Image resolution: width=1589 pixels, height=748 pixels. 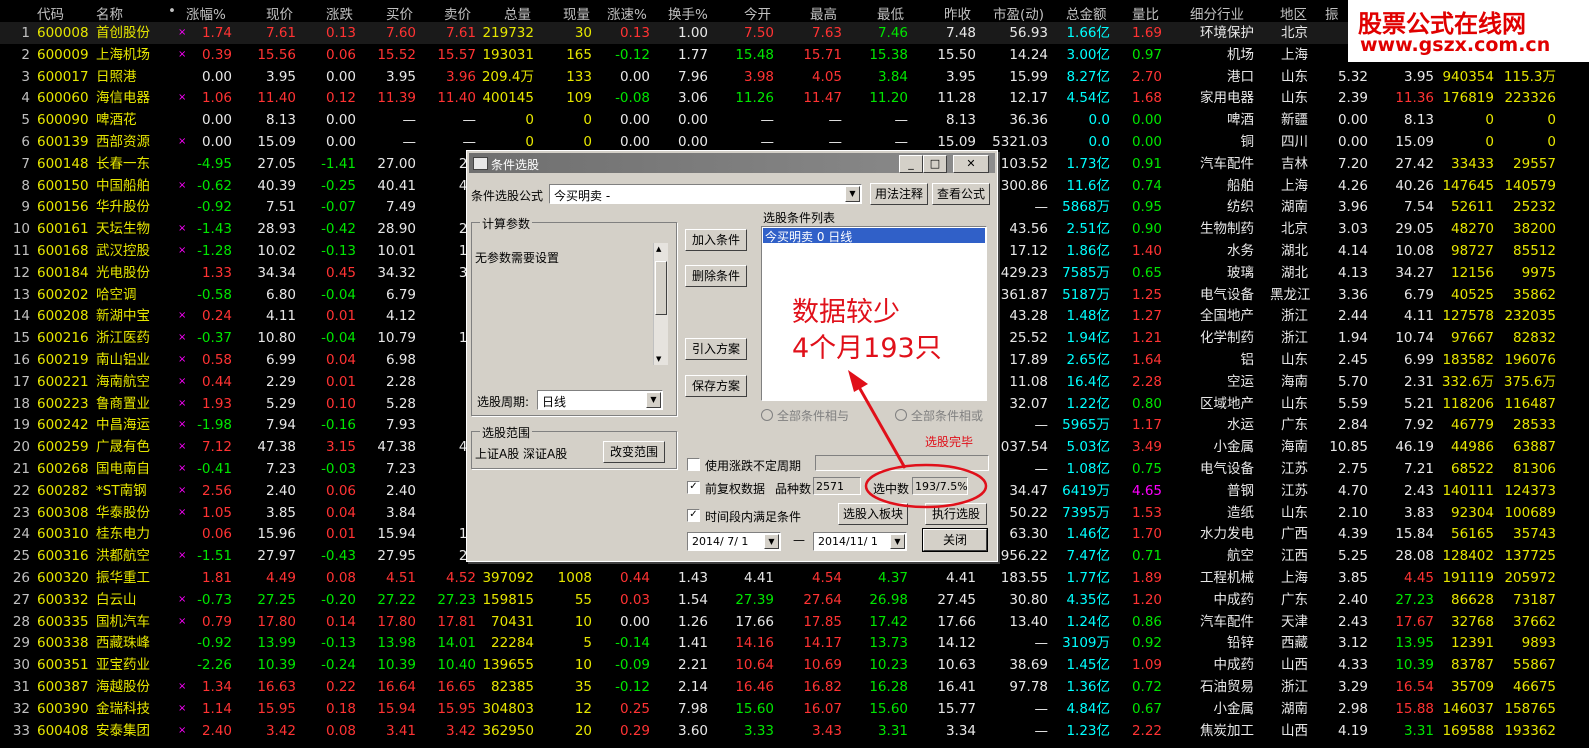 What do you see at coordinates (400, 425) in the screenshot?
I see `cell-bid: 7.93` at bounding box center [400, 425].